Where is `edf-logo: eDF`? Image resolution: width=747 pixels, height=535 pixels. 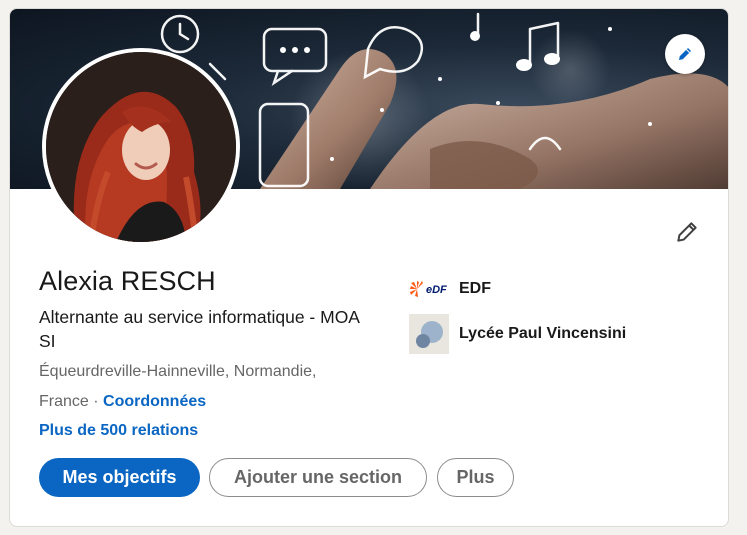 edf-logo: eDF is located at coordinates (429, 289).